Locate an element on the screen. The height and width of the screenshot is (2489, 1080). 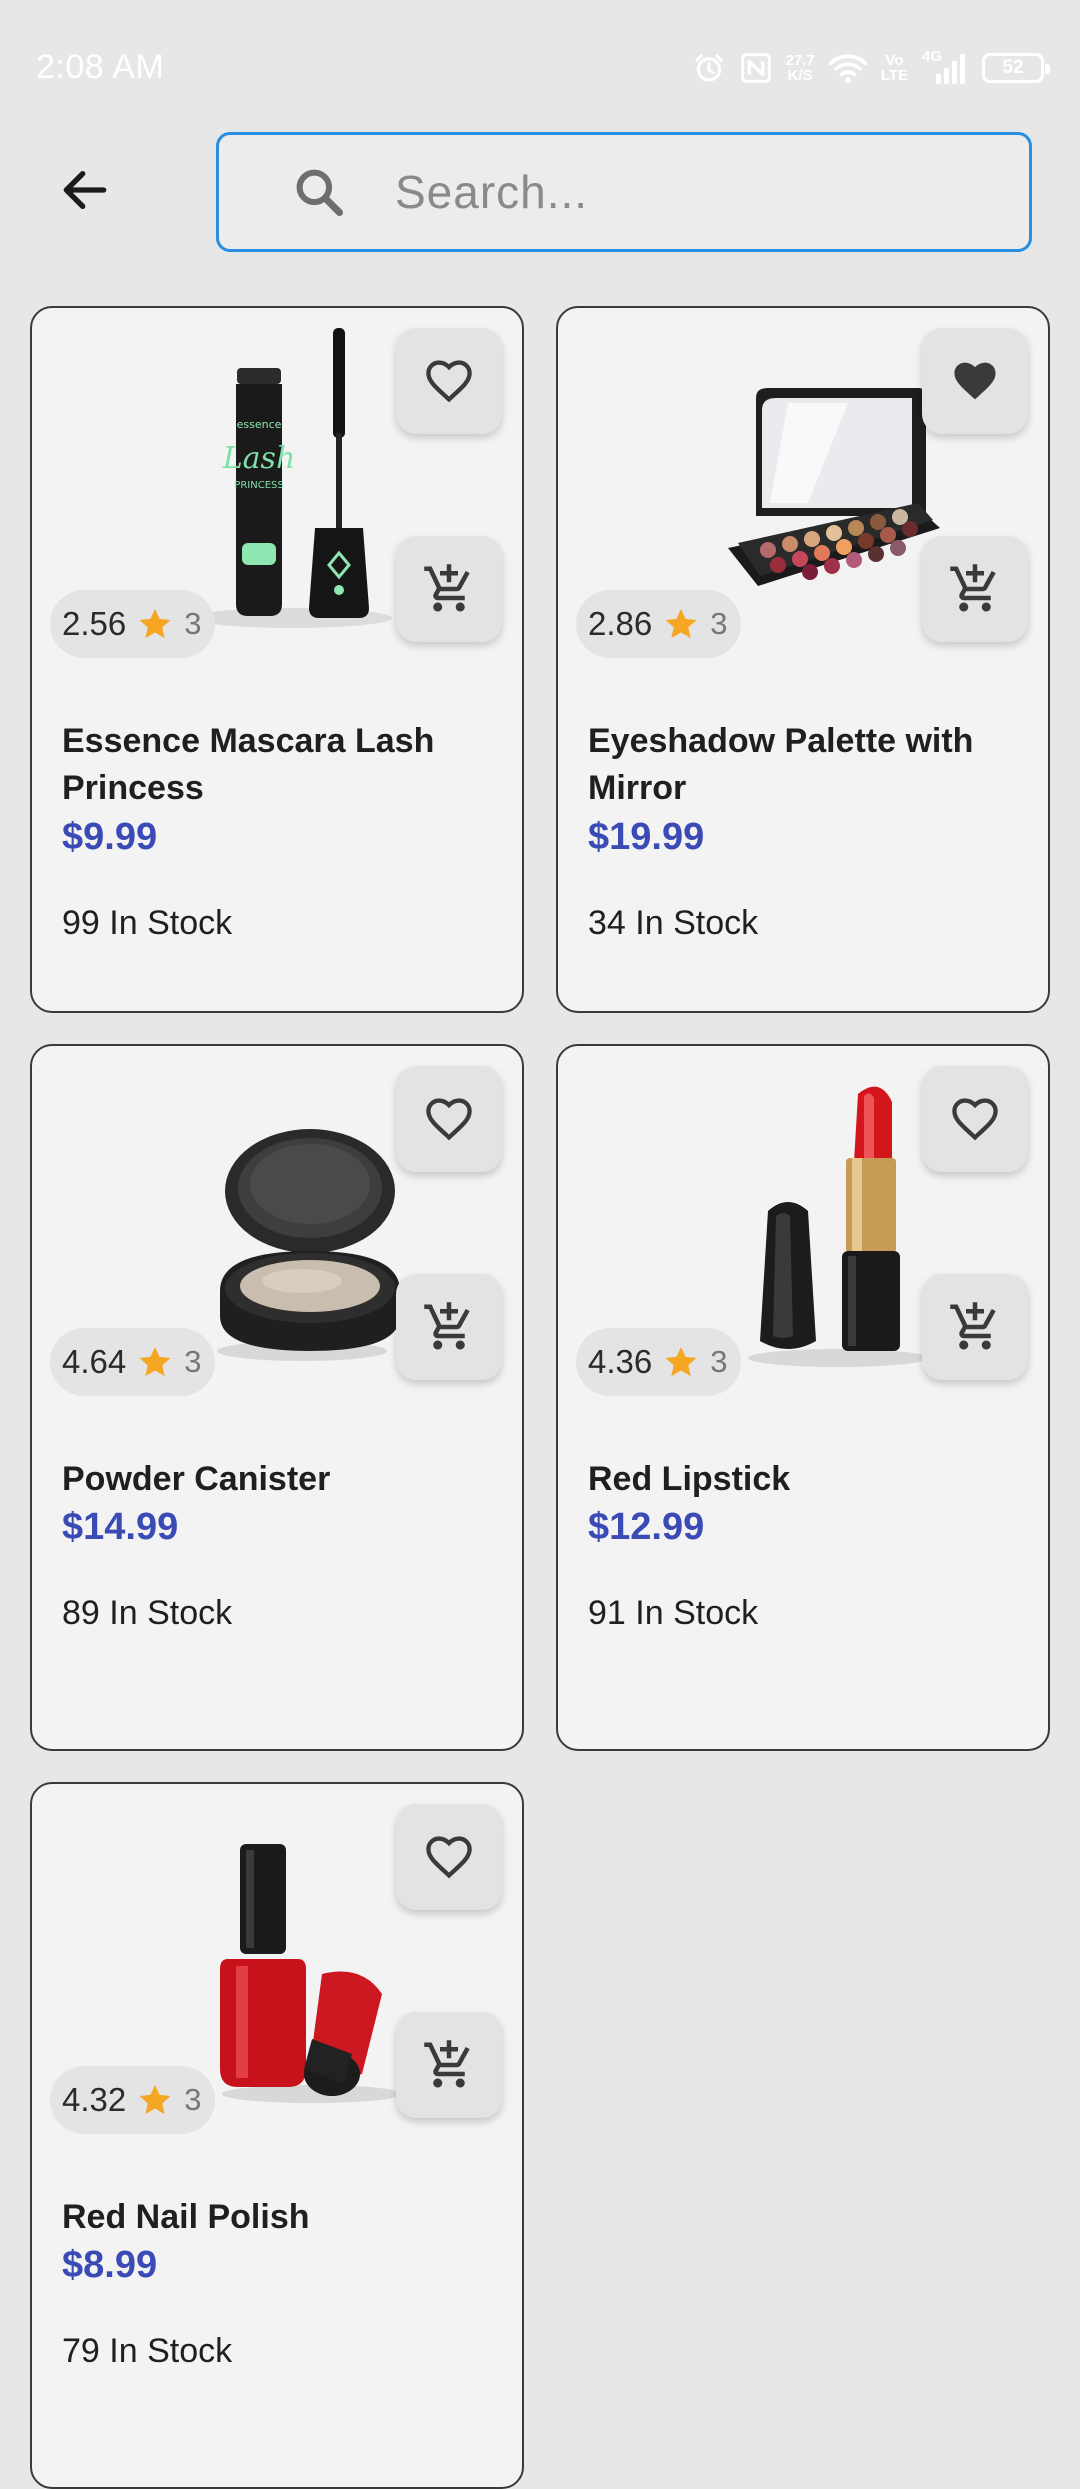
wifi-icon is located at coordinates (847, 68).